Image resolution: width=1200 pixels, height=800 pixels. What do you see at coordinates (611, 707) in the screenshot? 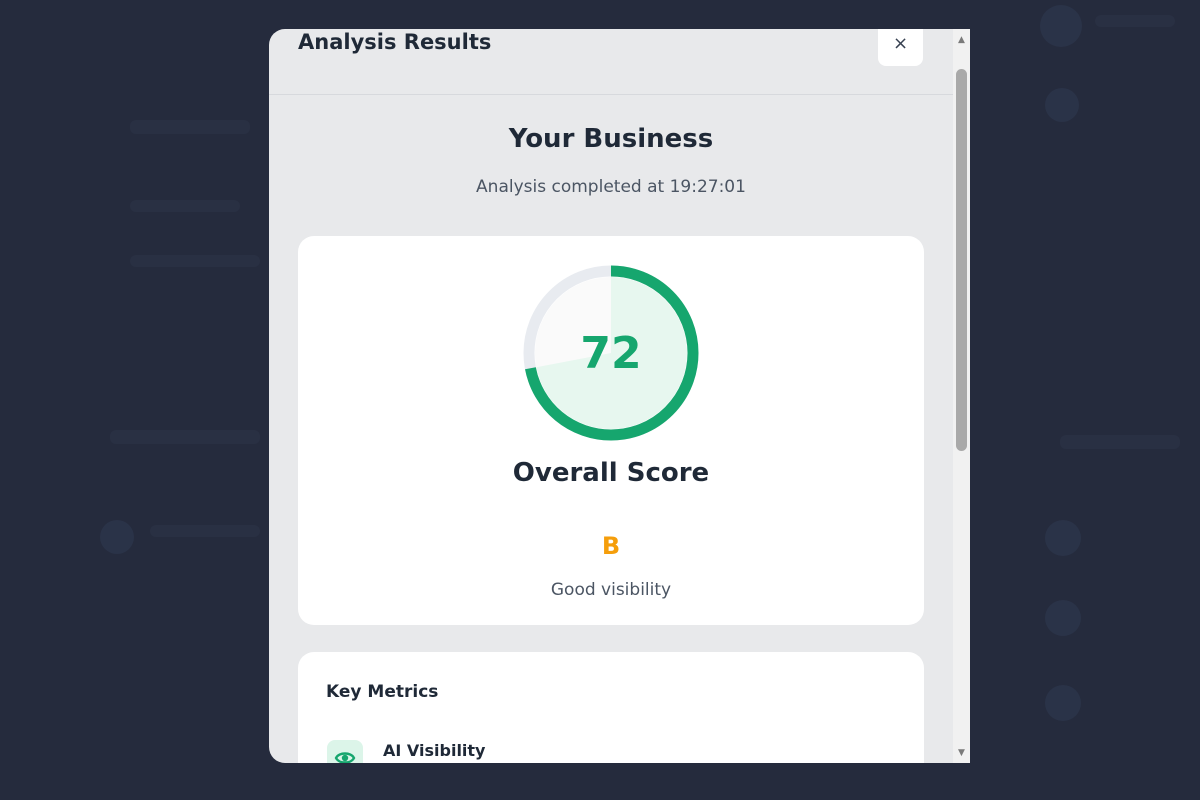
I see `key-metrics-card: Key Metrics AI Visibility` at bounding box center [611, 707].